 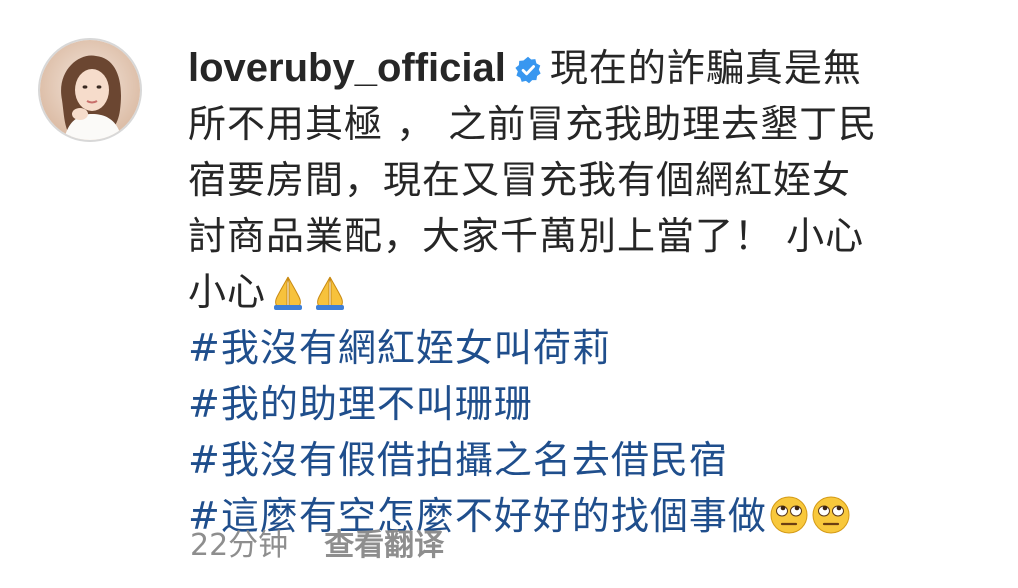 I want to click on hashtag-link: #我沒有網紅姪女叫荷莉, so click(x=588, y=348).